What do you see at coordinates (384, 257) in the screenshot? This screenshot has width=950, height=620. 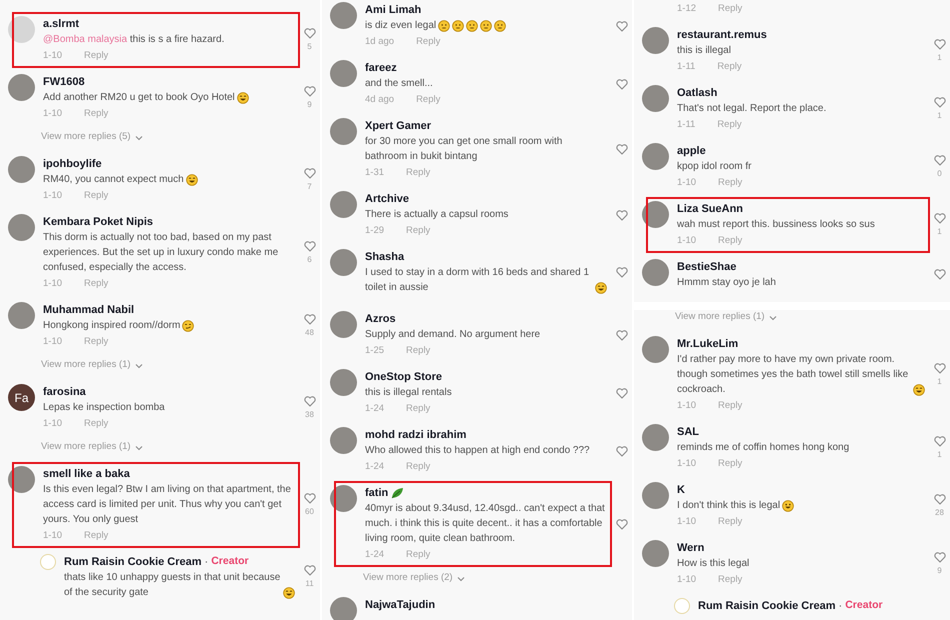 I see `user-name: Shasha` at bounding box center [384, 257].